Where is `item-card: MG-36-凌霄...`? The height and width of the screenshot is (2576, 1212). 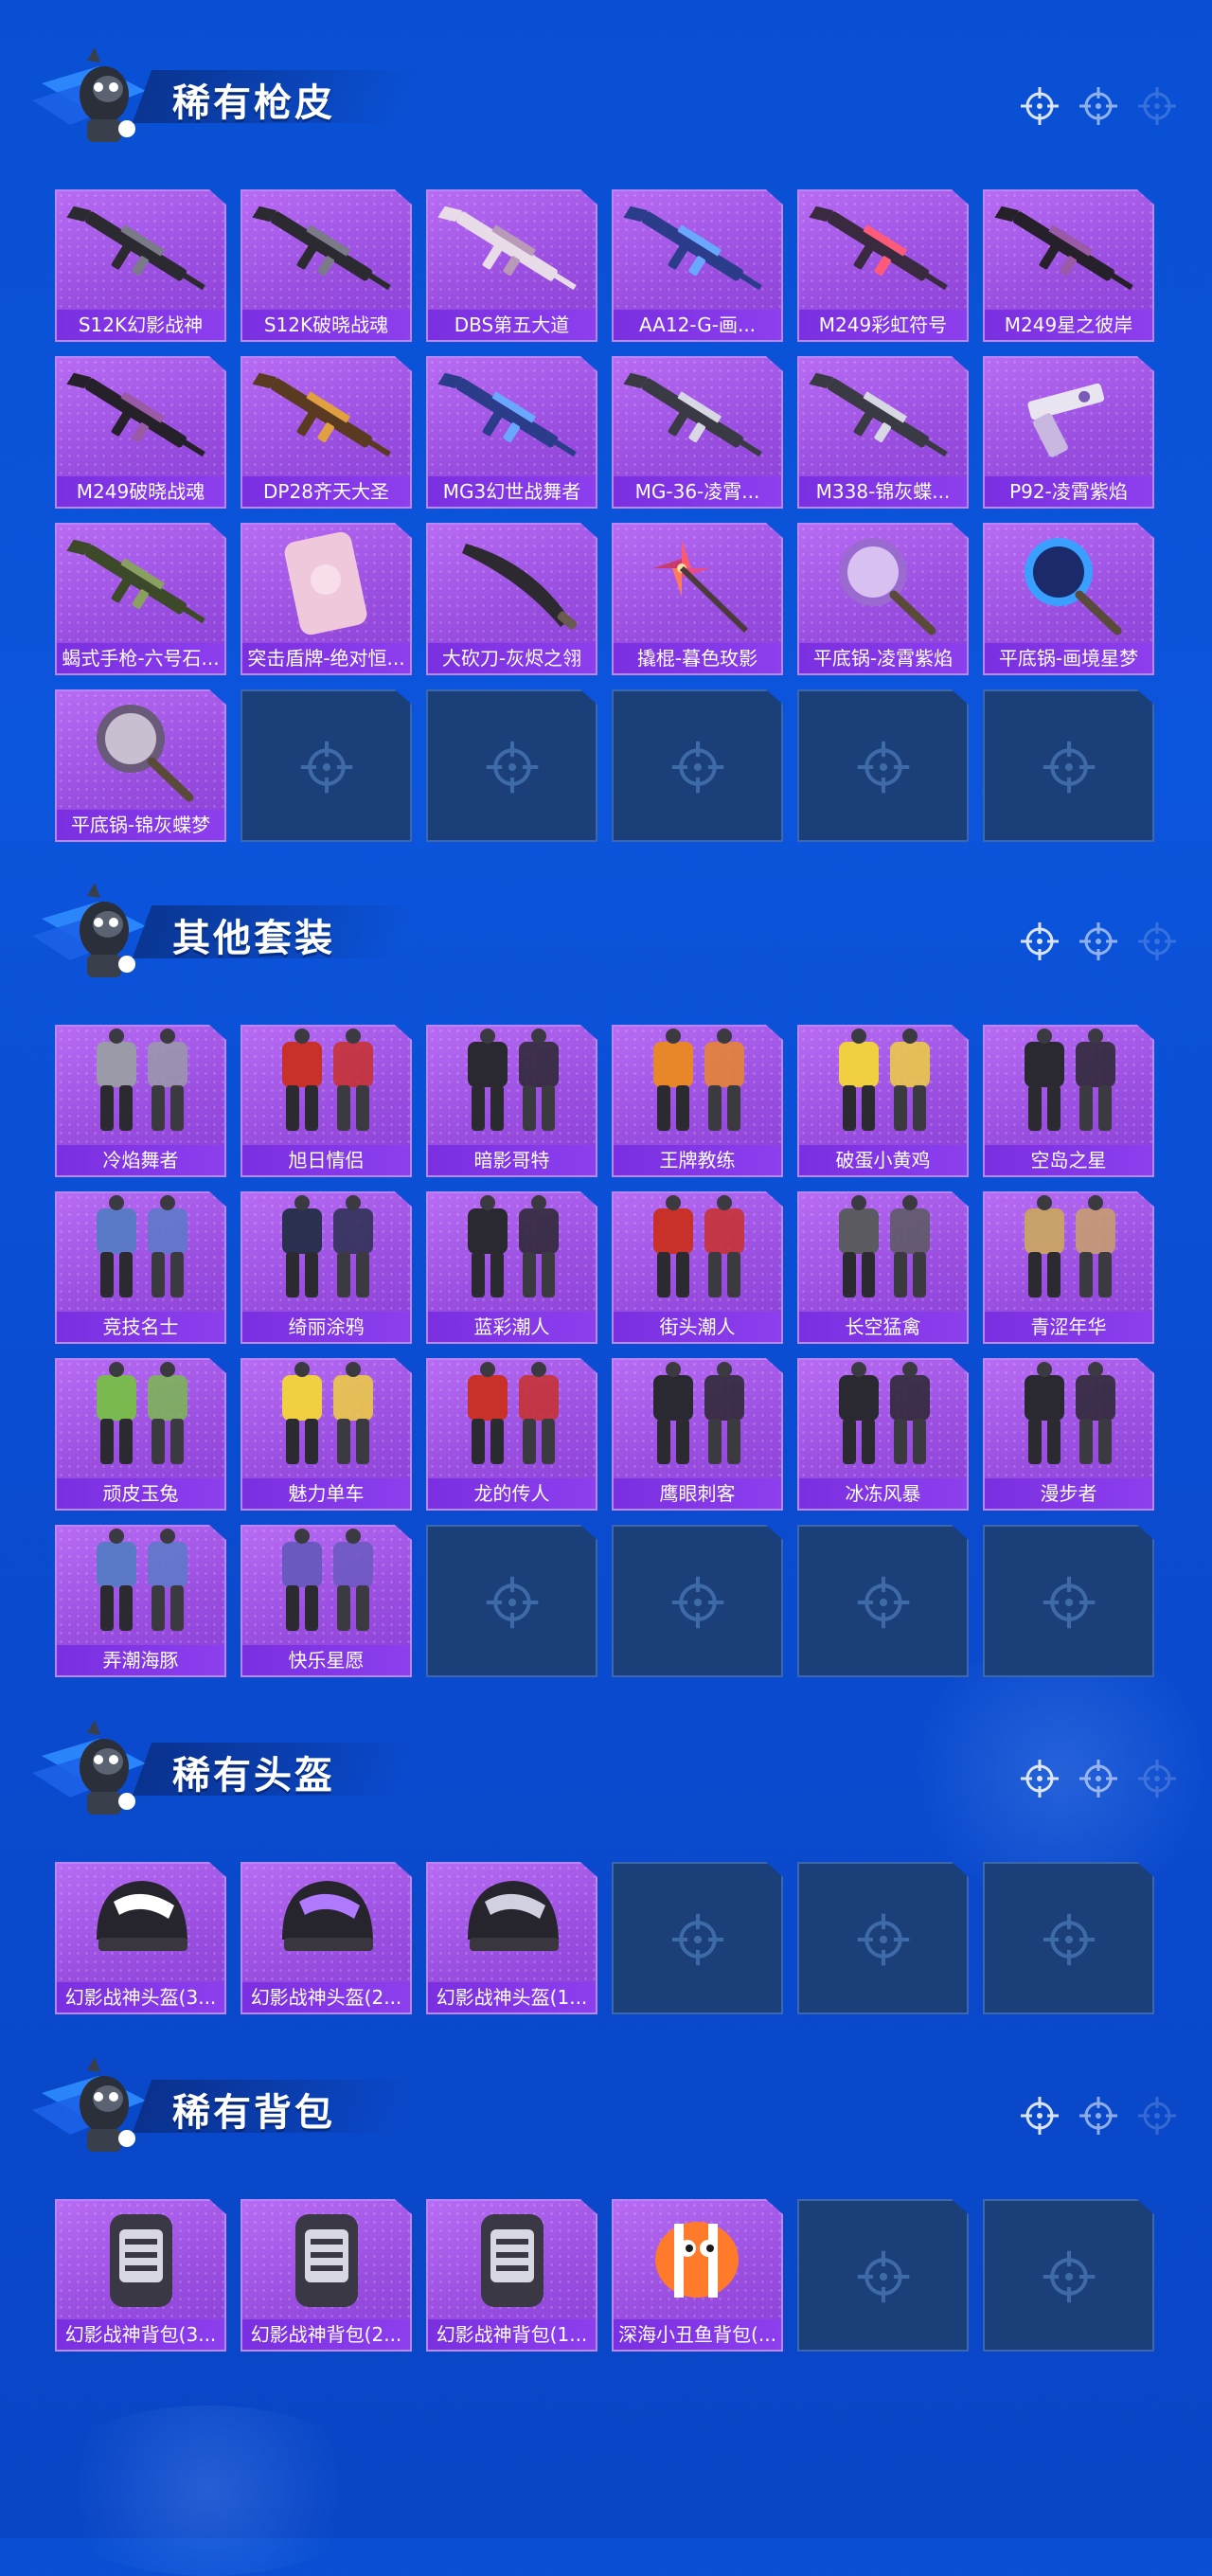
item-card: MG-36-凌霄... is located at coordinates (697, 432).